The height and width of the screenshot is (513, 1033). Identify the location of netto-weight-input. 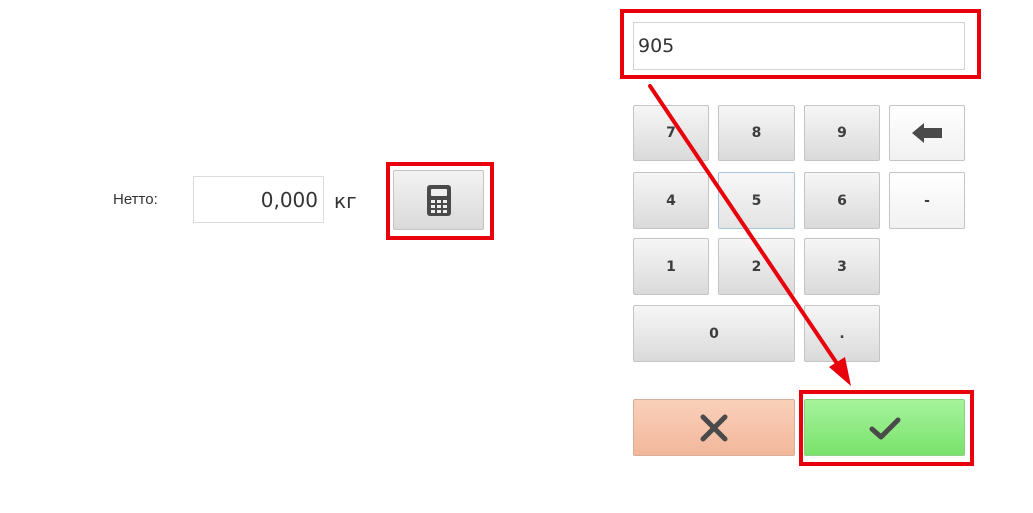
(258, 199).